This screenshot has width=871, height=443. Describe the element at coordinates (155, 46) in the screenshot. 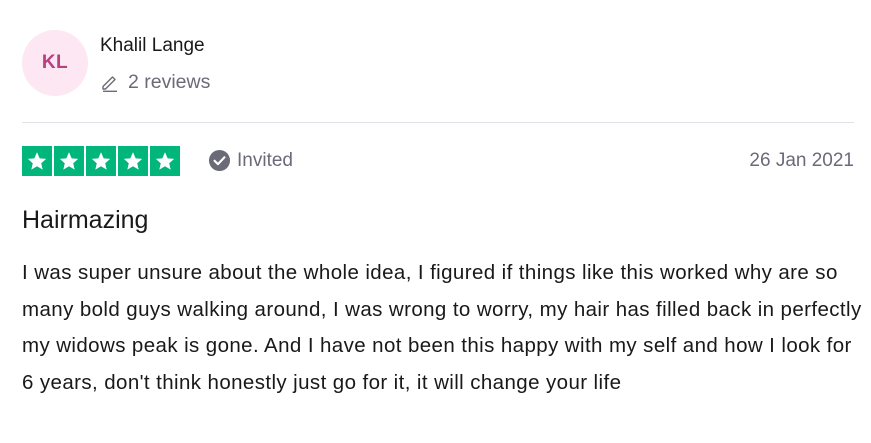

I see `consumer-name: Khalil Lange` at that location.